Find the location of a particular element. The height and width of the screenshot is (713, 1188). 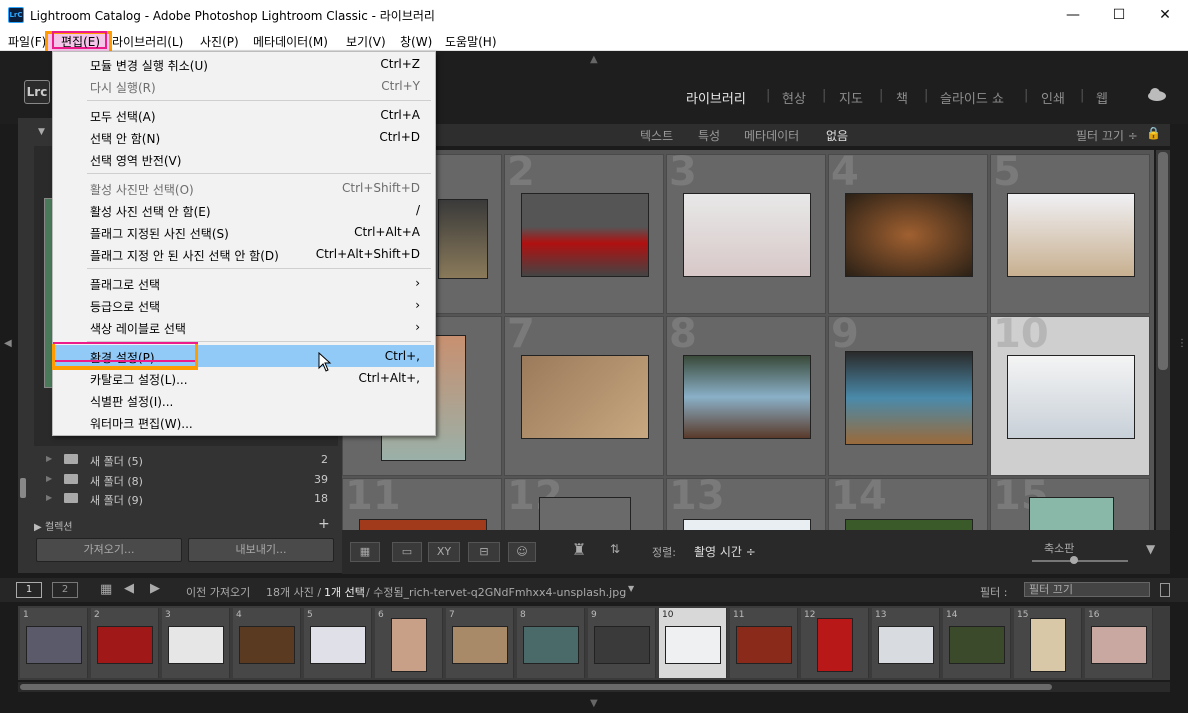

filter-metadata: 메타데이터 is located at coordinates (771, 135).